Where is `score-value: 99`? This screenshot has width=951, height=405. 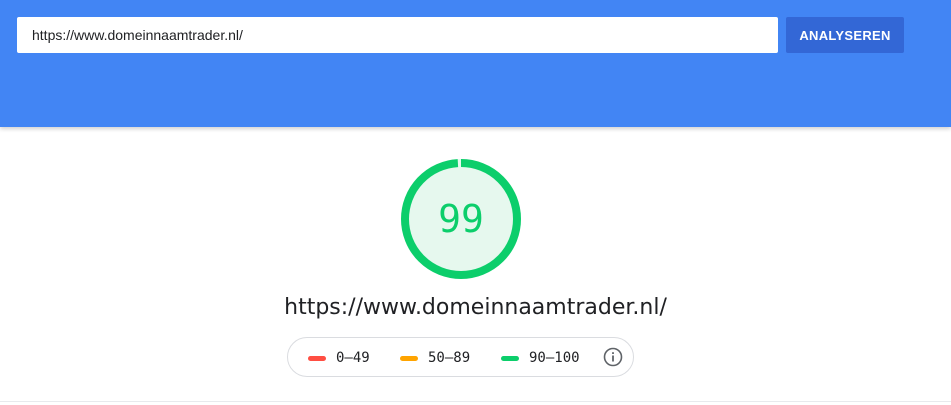 score-value: 99 is located at coordinates (461, 219).